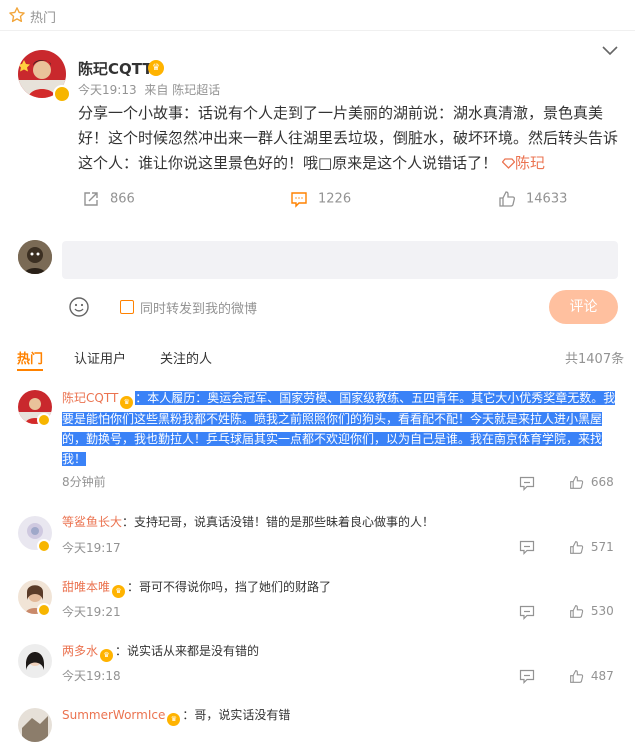 The width and height of the screenshot is (635, 742). Describe the element at coordinates (602, 547) in the screenshot. I see `comment-like-count: 571` at that location.